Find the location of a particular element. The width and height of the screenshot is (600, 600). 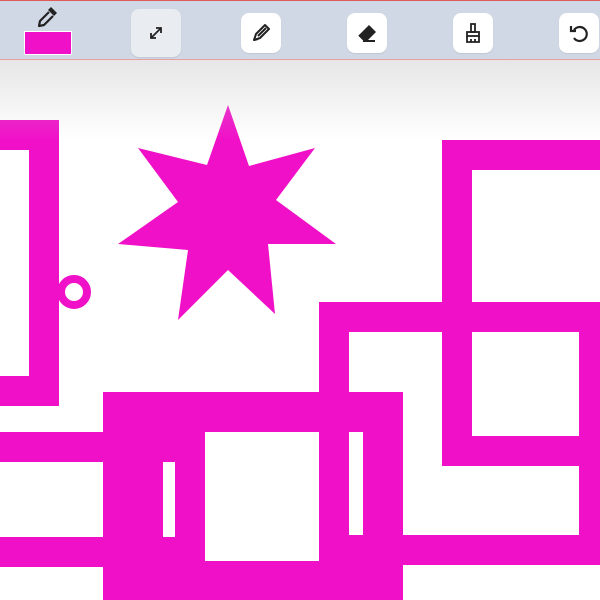

pen-tool-button is located at coordinates (261, 33).